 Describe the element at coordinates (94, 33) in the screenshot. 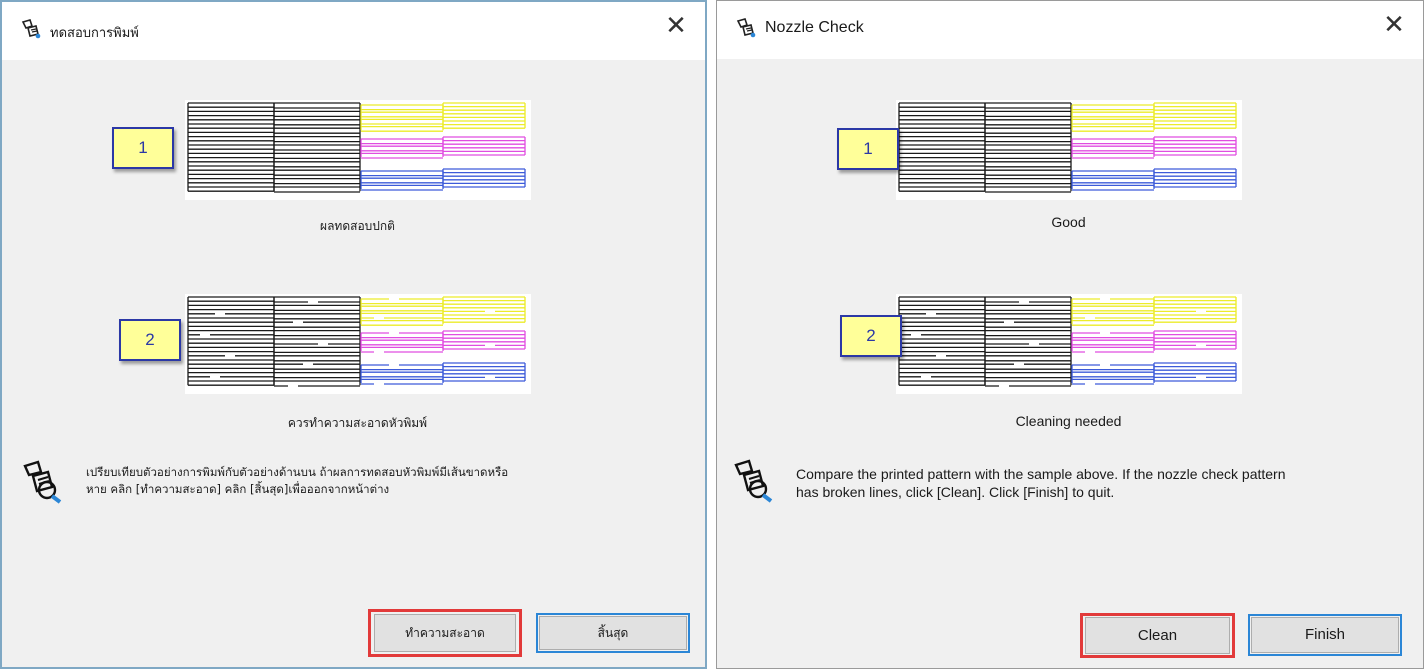

I see `window-title: ทดสอบการพิมพ์` at that location.